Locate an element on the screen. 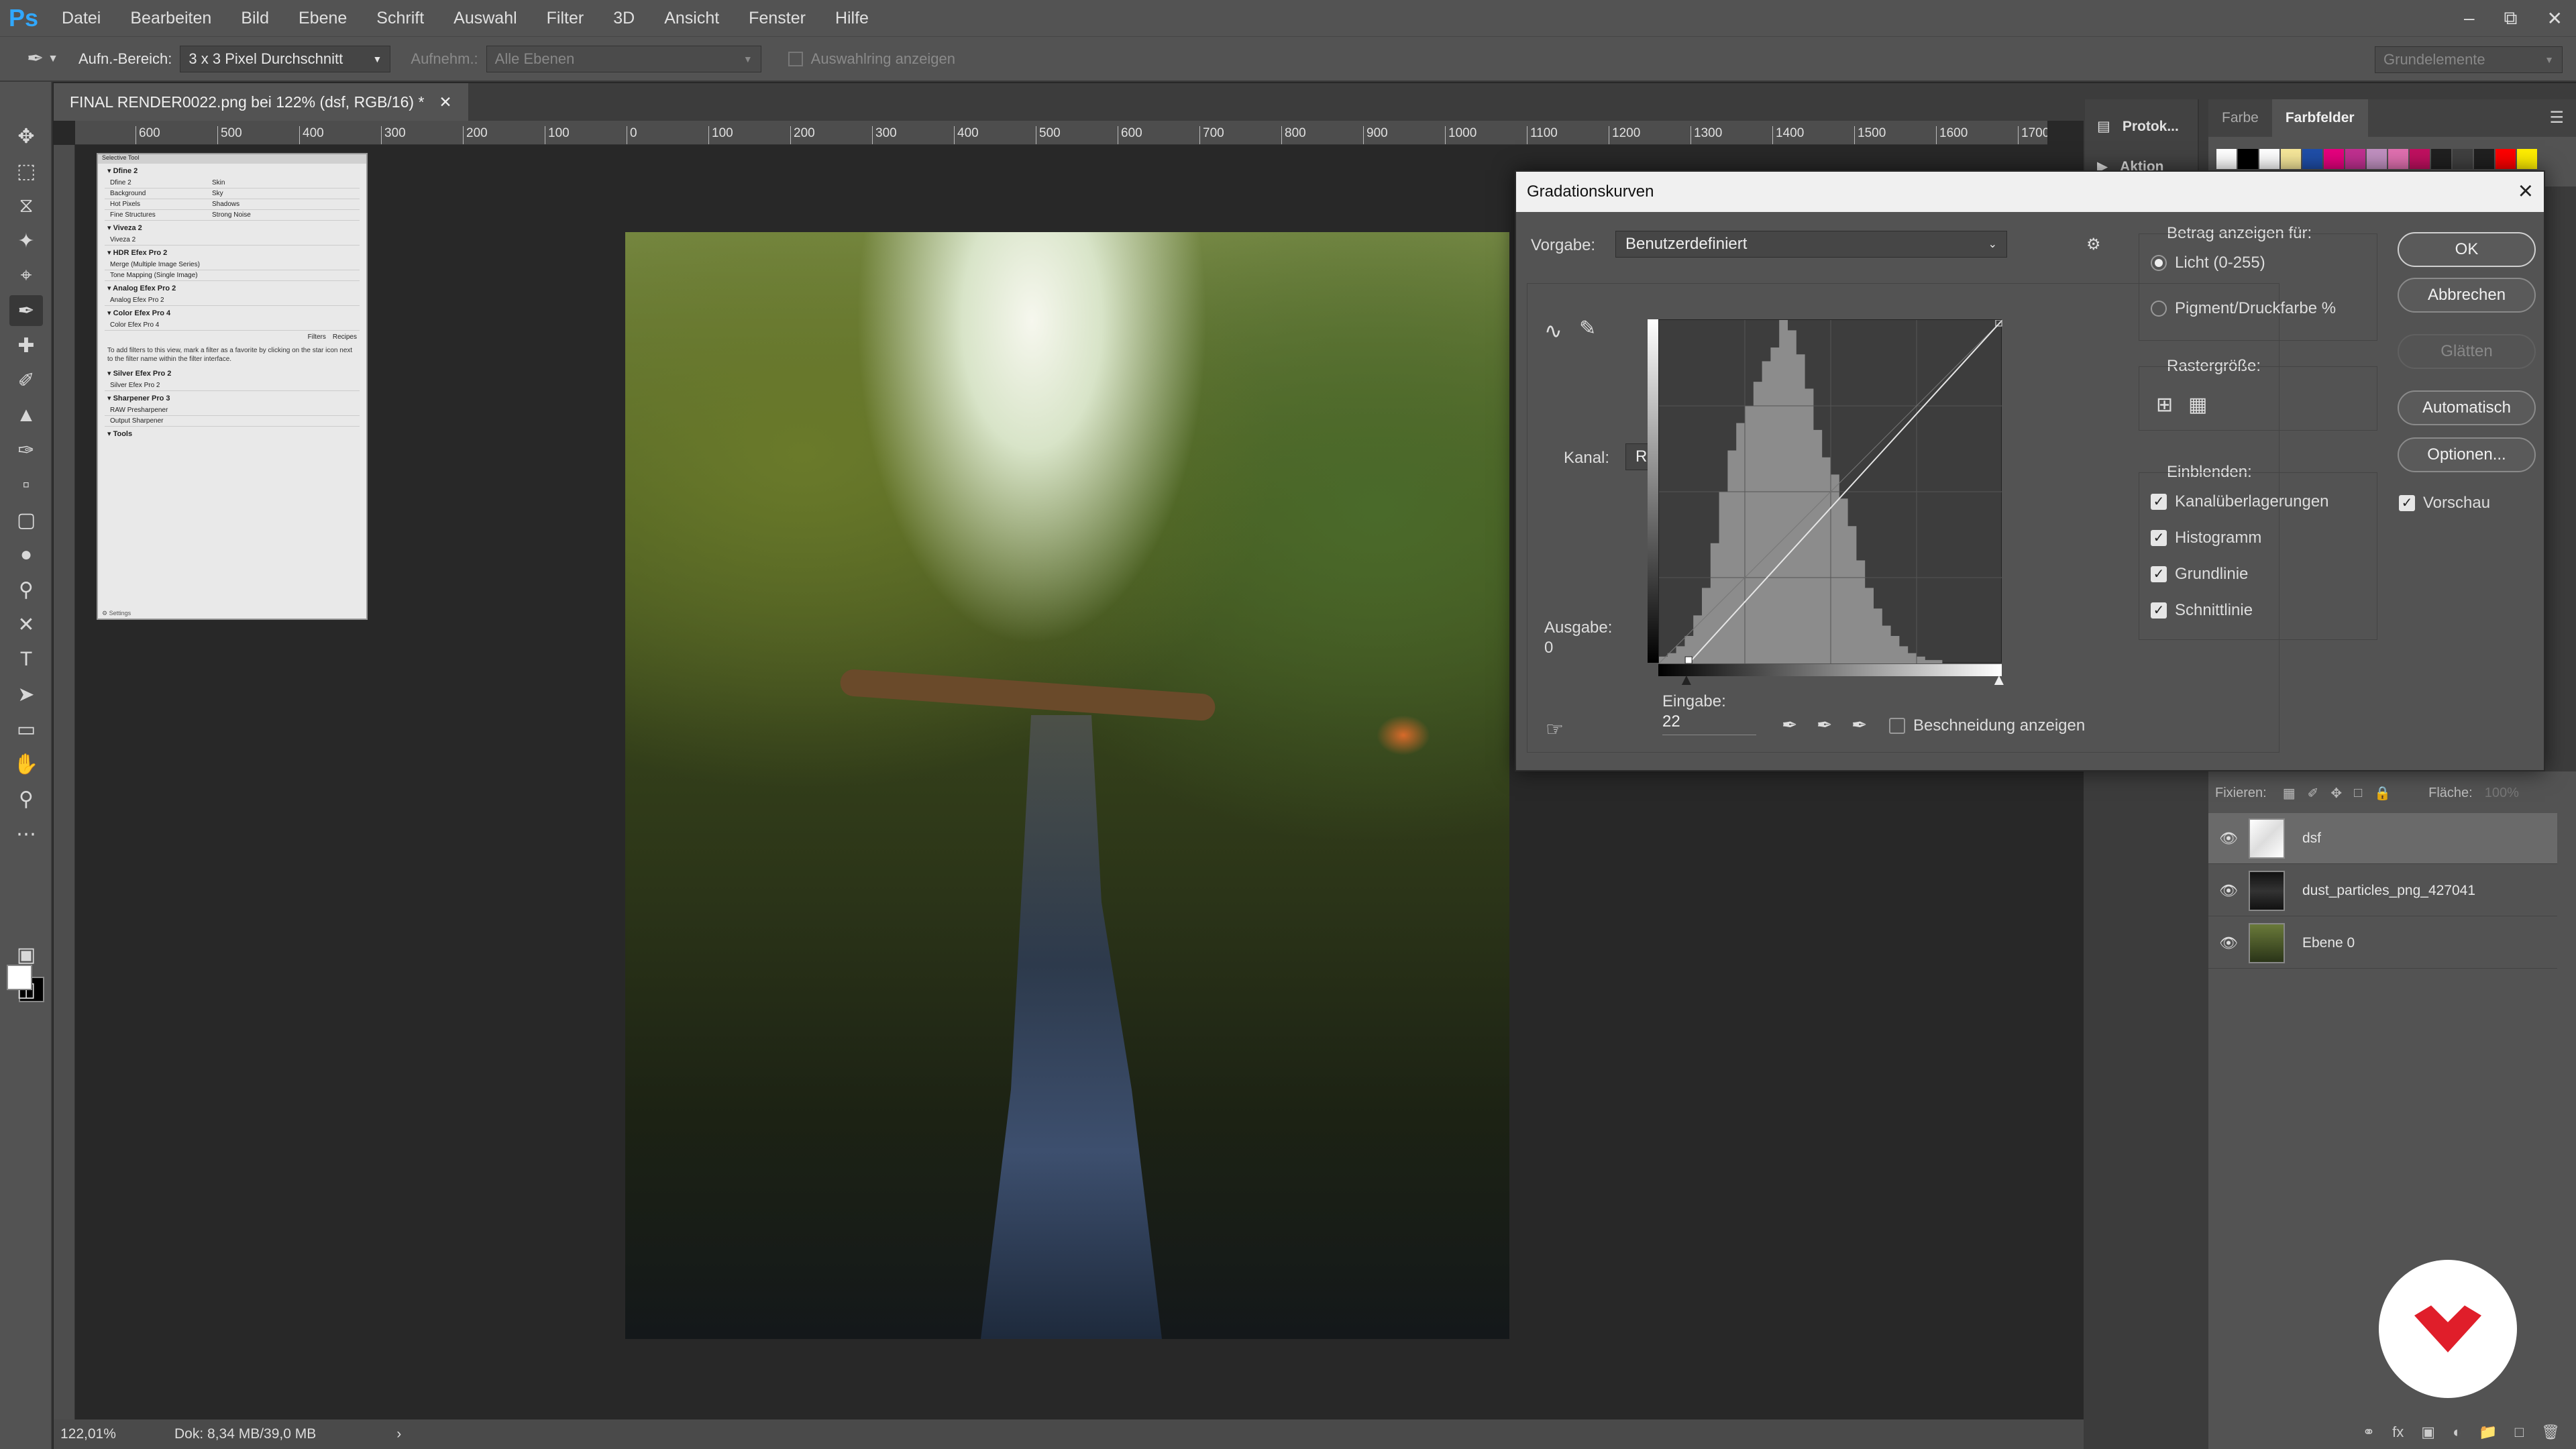 This screenshot has height=1449, width=2576. layer-name: dust_particles_png_427041 is located at coordinates (2388, 891).